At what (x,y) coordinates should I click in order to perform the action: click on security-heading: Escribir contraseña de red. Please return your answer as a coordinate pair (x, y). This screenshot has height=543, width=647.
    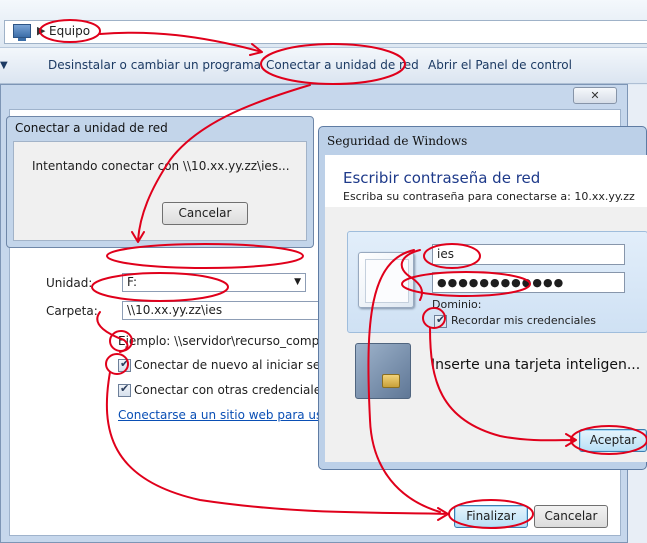
    Looking at the image, I should click on (442, 178).